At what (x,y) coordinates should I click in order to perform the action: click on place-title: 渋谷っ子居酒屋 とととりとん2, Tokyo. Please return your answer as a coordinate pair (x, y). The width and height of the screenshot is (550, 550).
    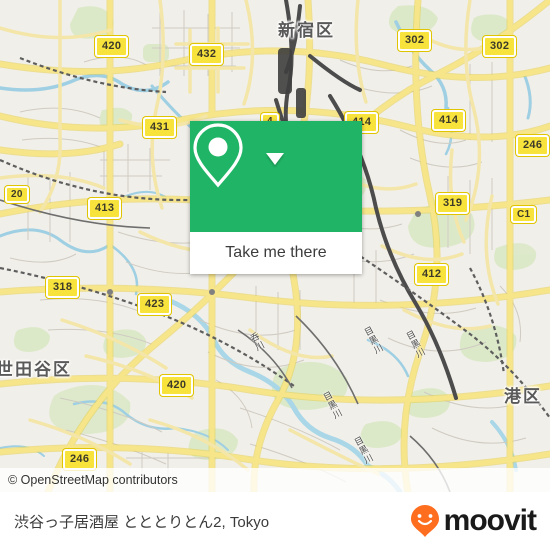
    Looking at the image, I should click on (142, 522).